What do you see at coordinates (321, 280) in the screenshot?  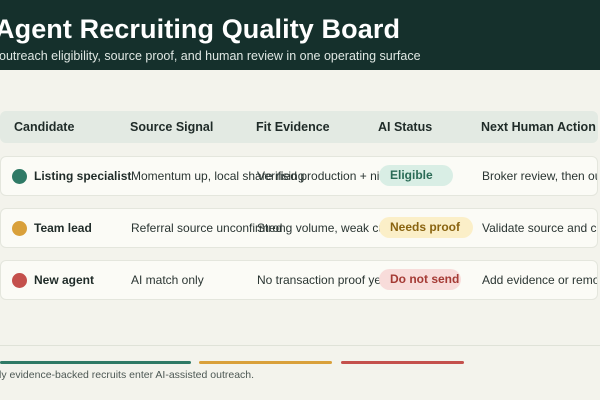 I see `fit-evidence: No transaction proof yet` at bounding box center [321, 280].